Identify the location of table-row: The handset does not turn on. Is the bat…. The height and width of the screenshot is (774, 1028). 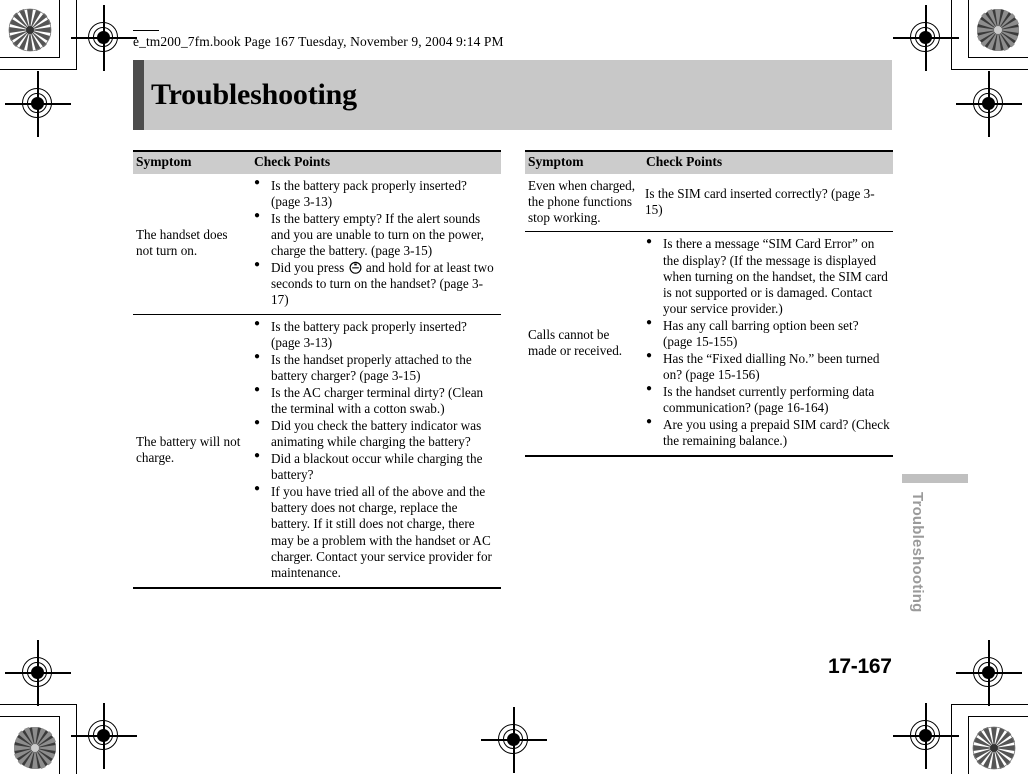
(317, 244).